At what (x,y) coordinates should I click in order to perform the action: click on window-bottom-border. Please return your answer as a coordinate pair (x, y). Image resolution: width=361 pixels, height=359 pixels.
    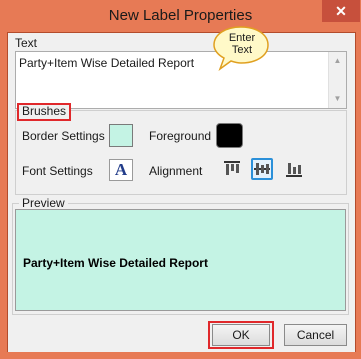
    Looking at the image, I should click on (180, 355).